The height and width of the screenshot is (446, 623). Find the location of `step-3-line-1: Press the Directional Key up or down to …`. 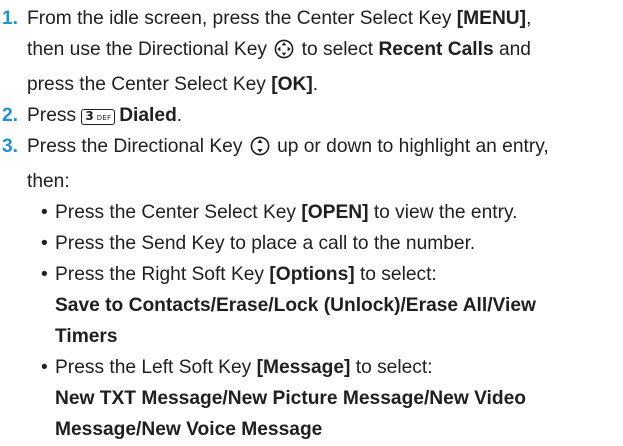

step-3-line-1: Press the Directional Key up or down to … is located at coordinates (325, 148).